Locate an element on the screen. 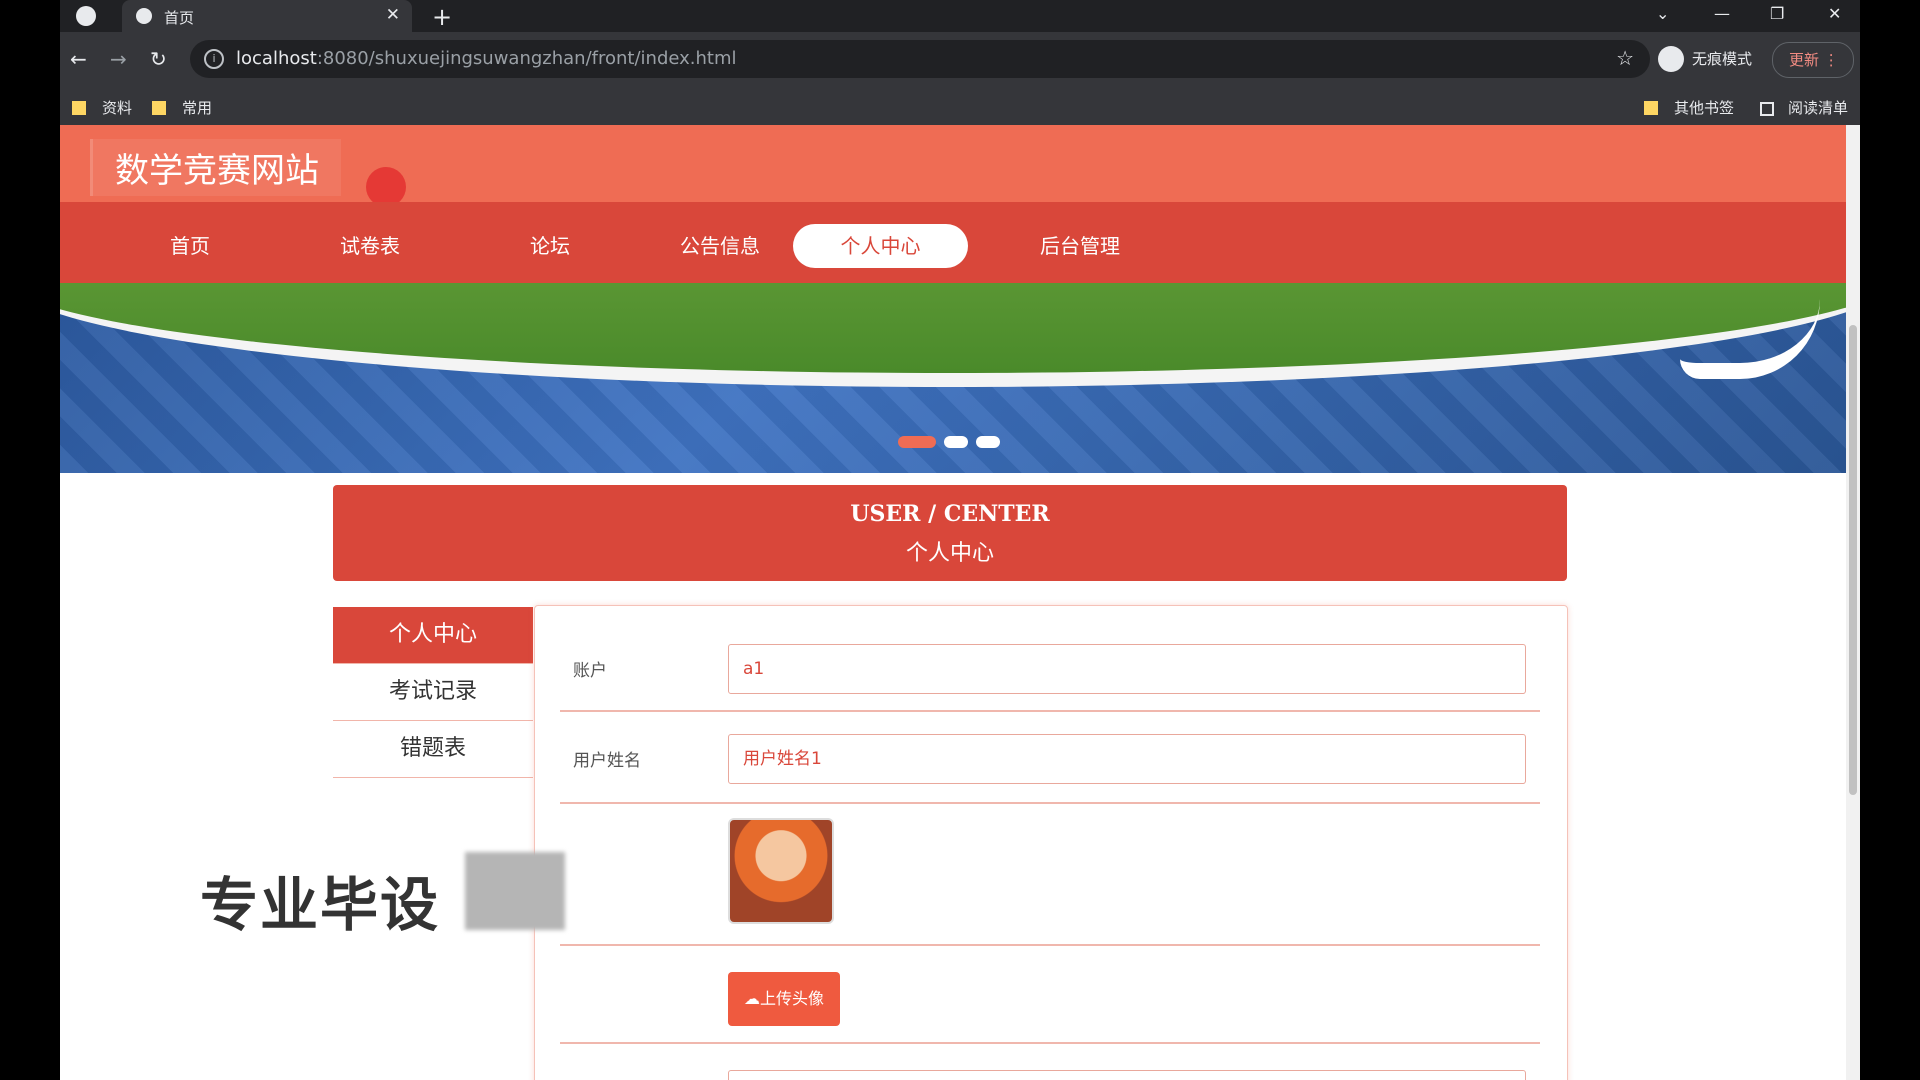  back-icon: ← is located at coordinates (78, 59).